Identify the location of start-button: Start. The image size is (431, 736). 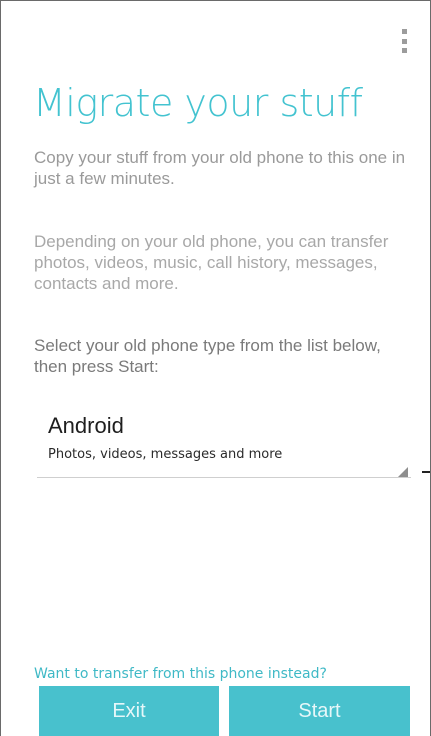
(319, 711).